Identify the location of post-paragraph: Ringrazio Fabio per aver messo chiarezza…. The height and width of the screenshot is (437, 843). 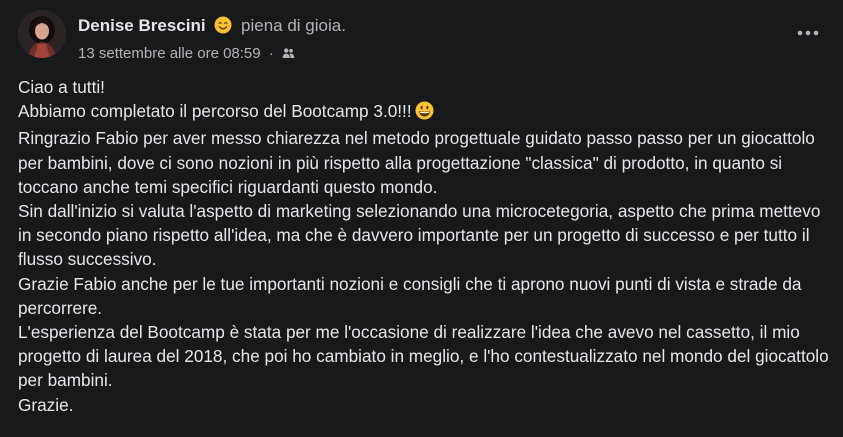
(416, 162).